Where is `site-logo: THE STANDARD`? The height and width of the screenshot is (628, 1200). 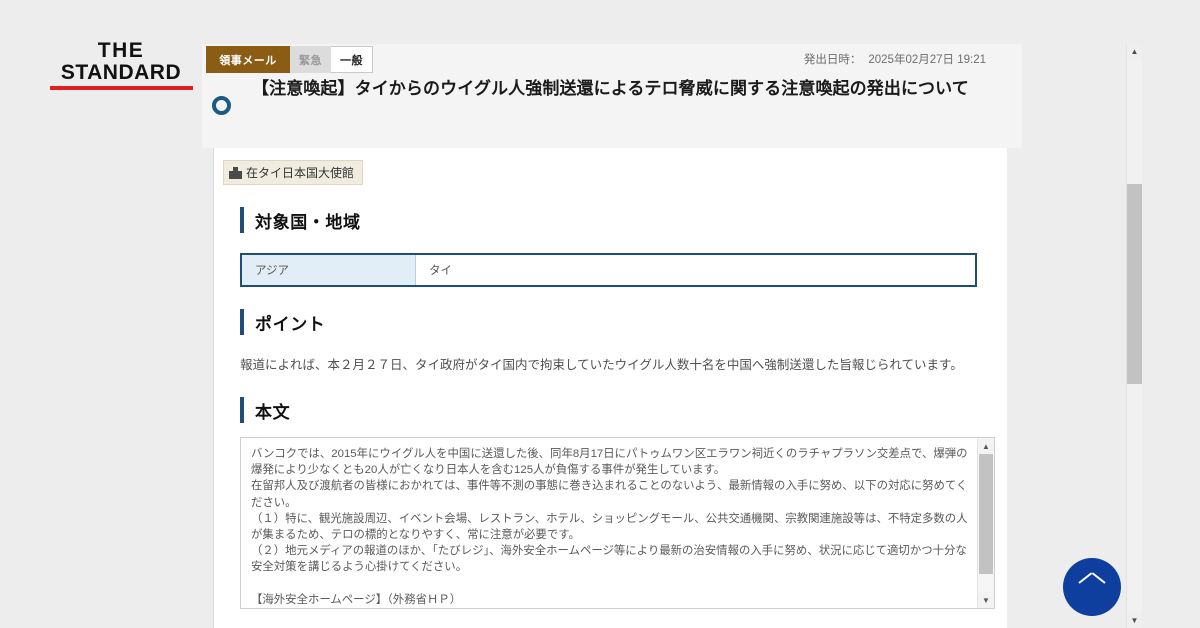
site-logo: THE STANDARD is located at coordinates (121, 65).